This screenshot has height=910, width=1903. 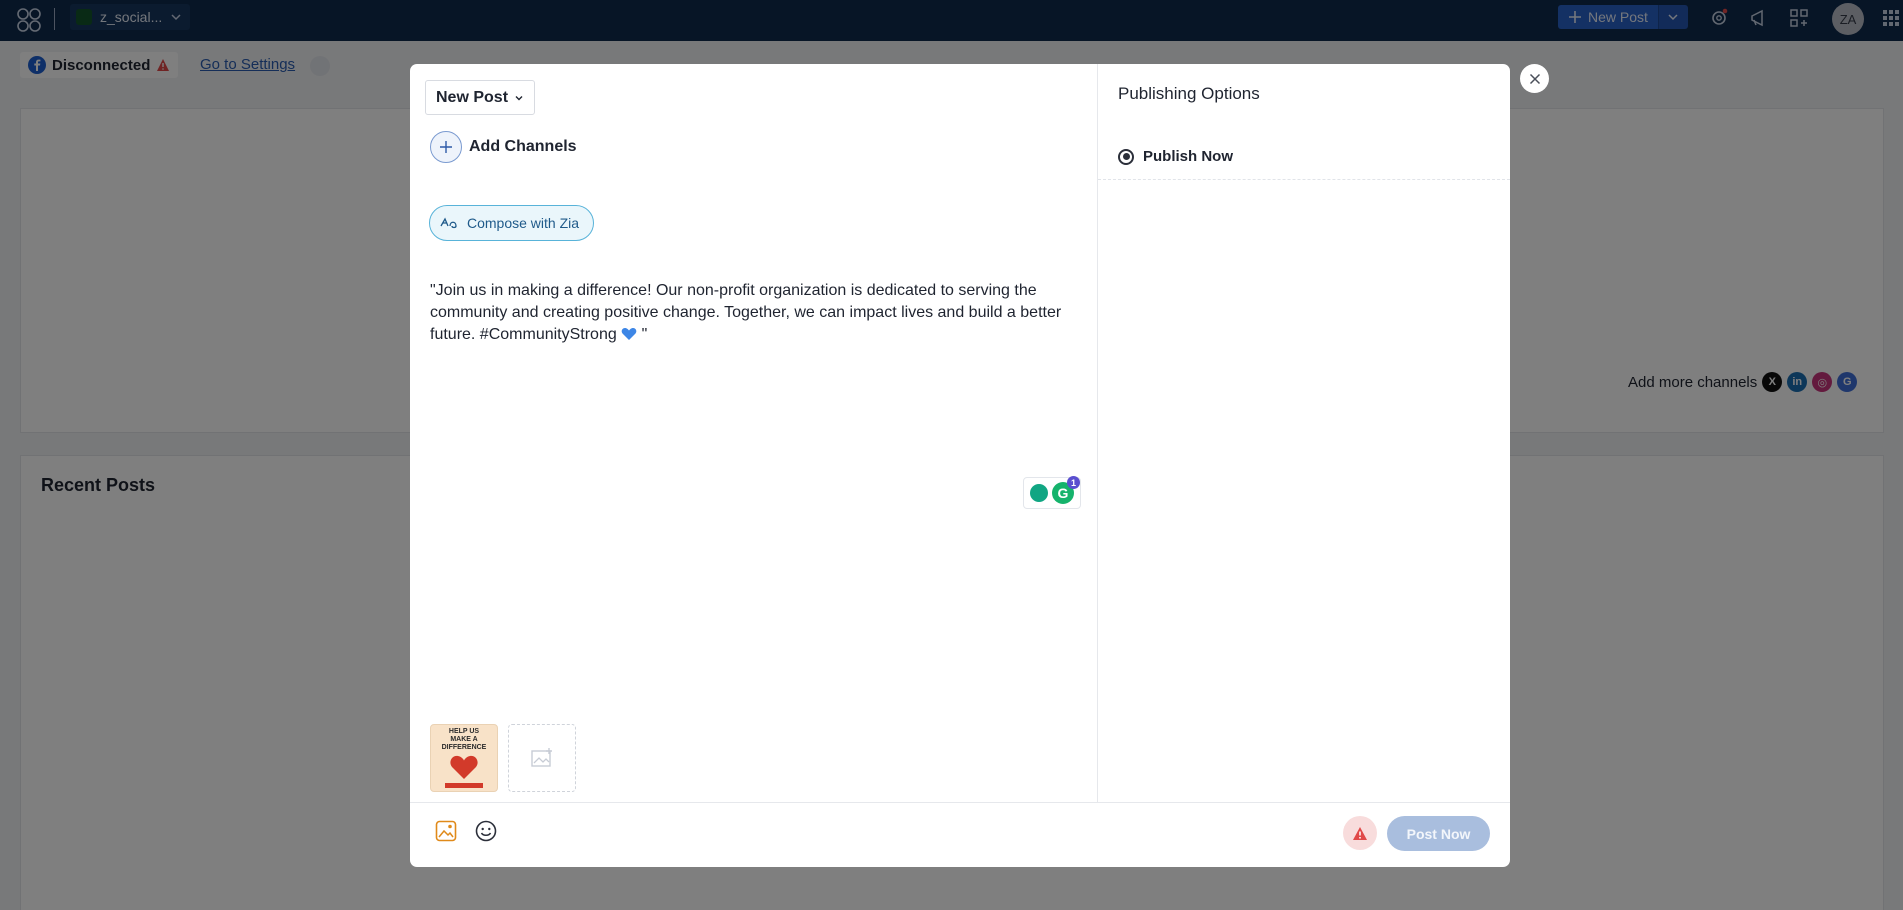 I want to click on publish-now-label: Publish Now, so click(x=1188, y=156).